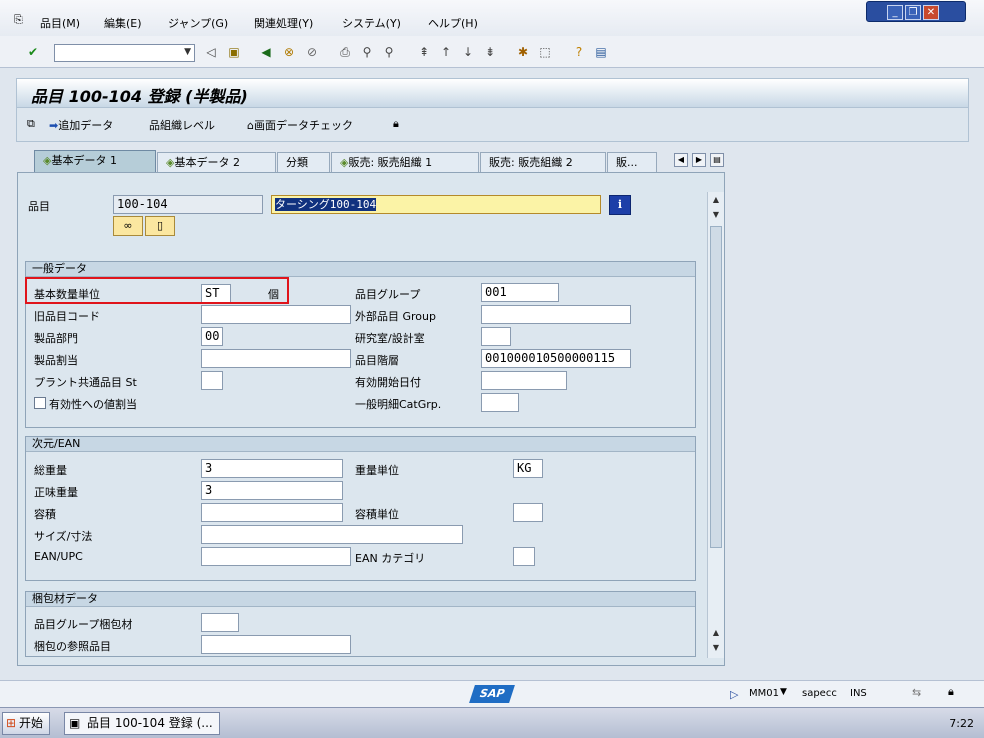 The height and width of the screenshot is (738, 984). Describe the element at coordinates (681, 160) in the screenshot. I see `tab-prev-icon: ◀` at that location.